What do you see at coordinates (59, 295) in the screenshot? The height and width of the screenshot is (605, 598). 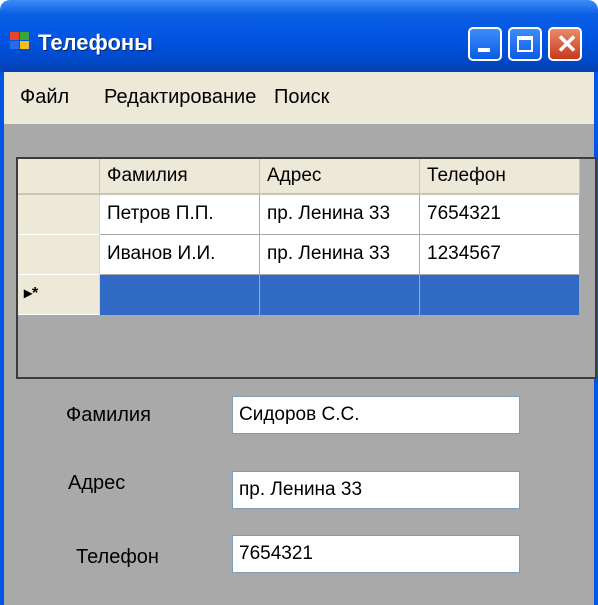 I see `new-row-header: ▸*` at bounding box center [59, 295].